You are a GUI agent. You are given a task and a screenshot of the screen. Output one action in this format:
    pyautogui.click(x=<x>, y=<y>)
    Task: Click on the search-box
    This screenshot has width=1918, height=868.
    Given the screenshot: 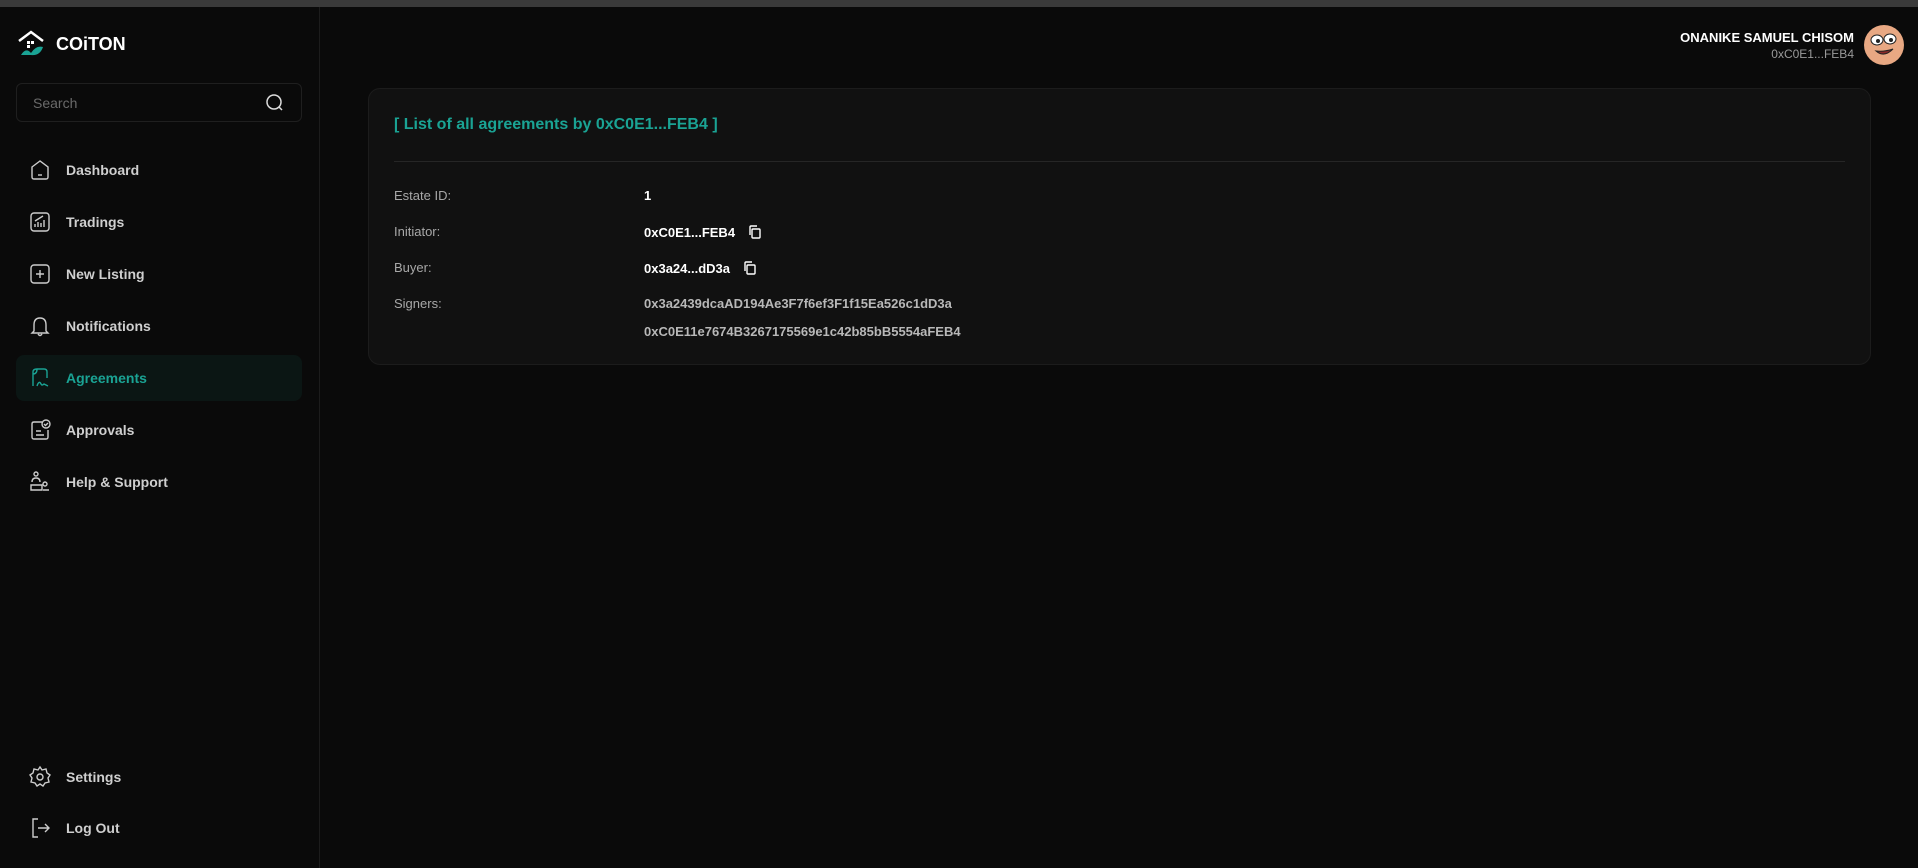 What is the action you would take?
    pyautogui.click(x=159, y=102)
    